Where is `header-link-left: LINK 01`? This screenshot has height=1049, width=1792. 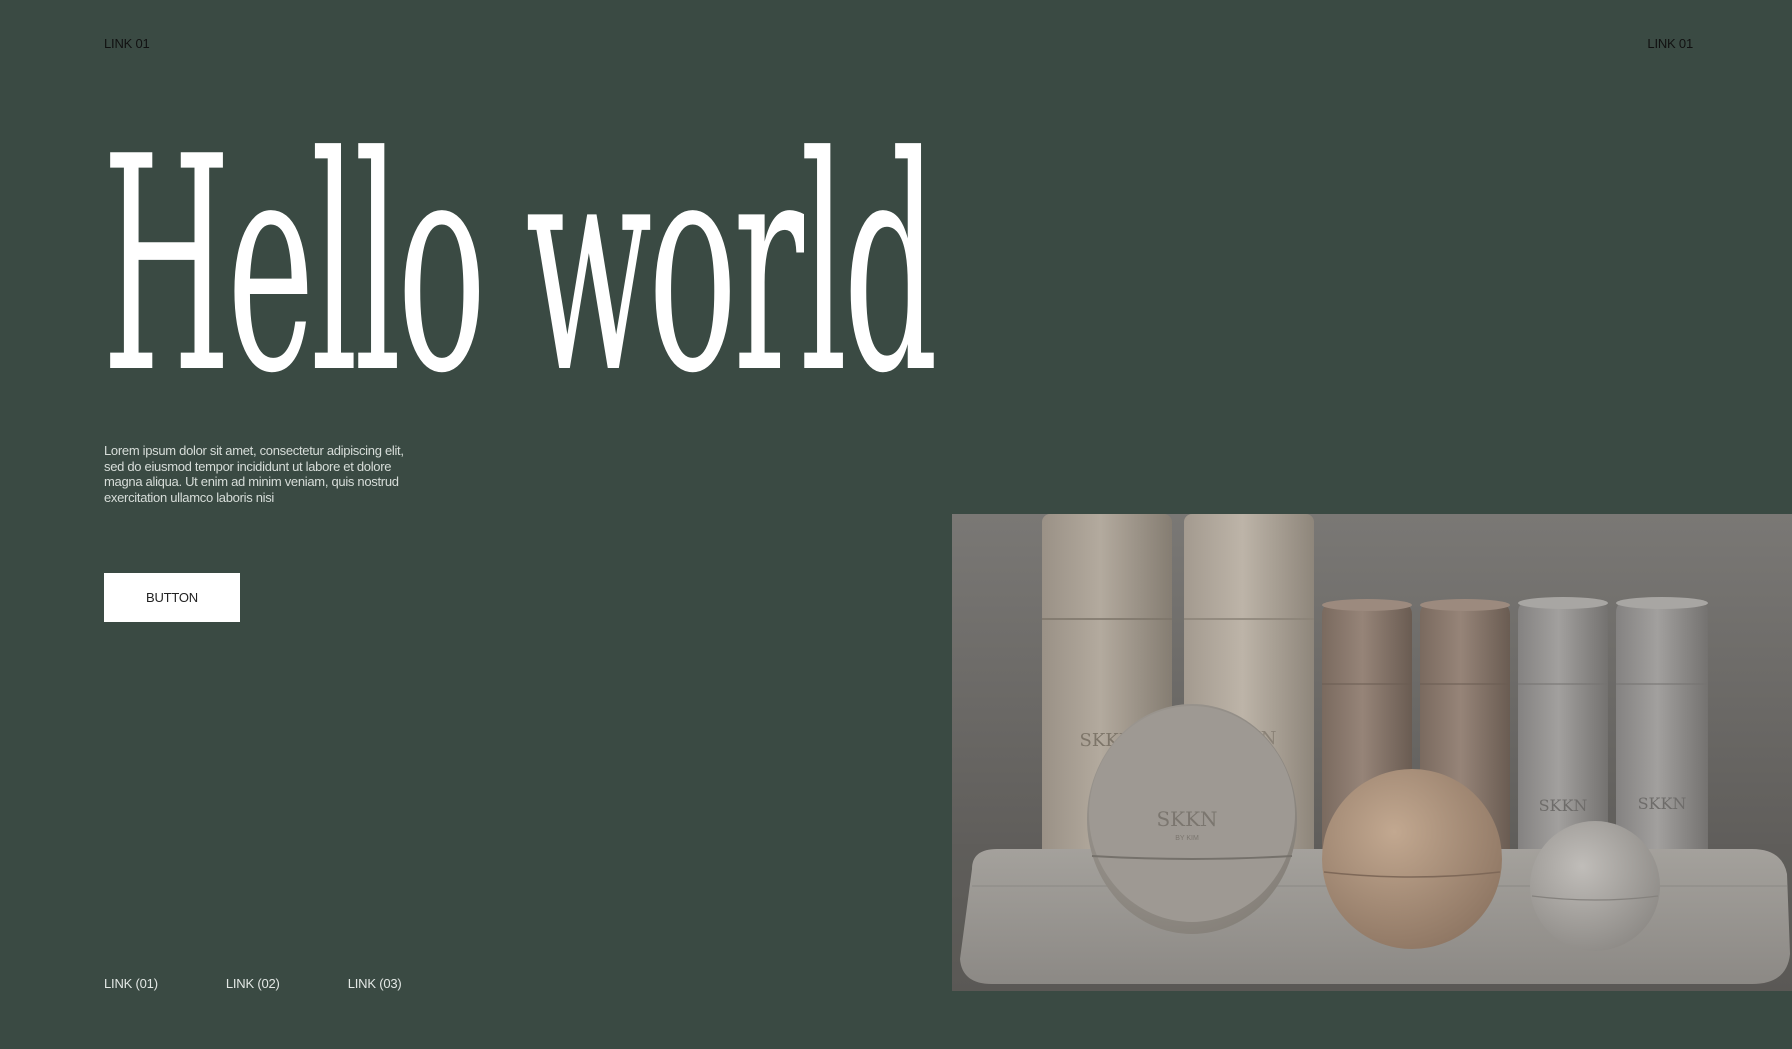
header-link-left: LINK 01 is located at coordinates (127, 43).